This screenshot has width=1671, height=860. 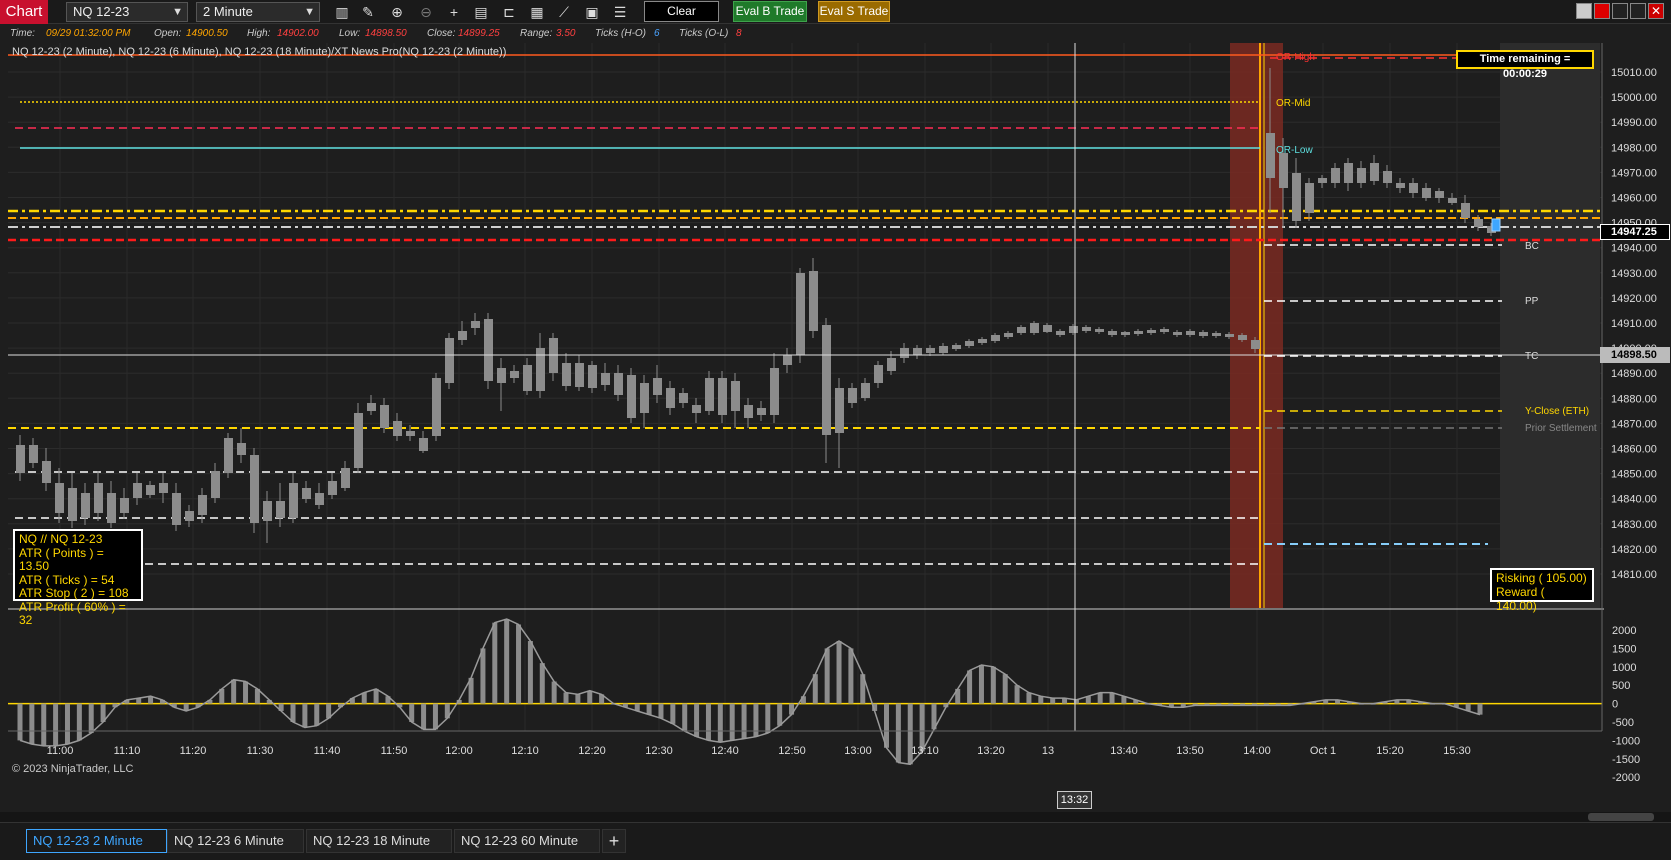 What do you see at coordinates (1626, 760) in the screenshot?
I see `osc-tick-label: -1500` at bounding box center [1626, 760].